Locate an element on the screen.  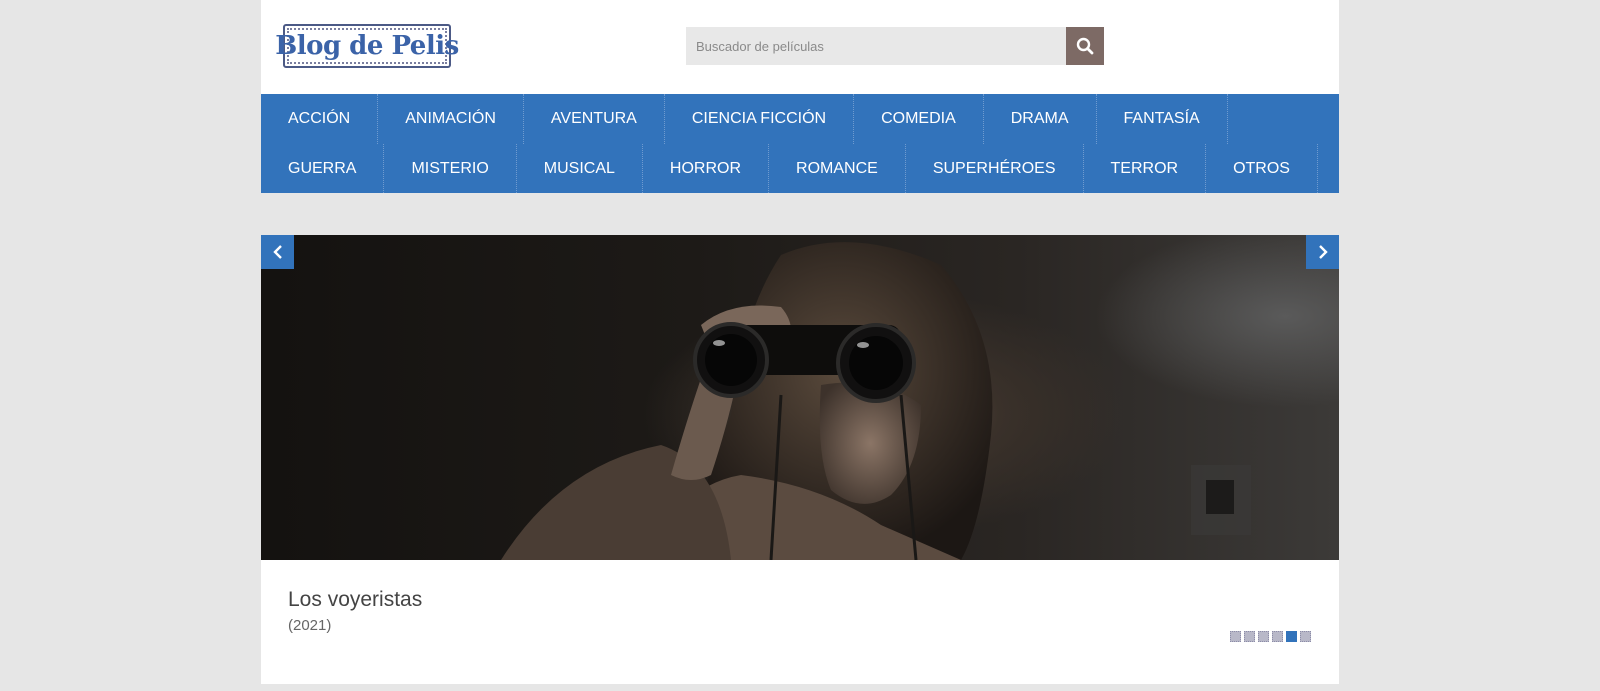
slider-prev-button is located at coordinates (277, 252).